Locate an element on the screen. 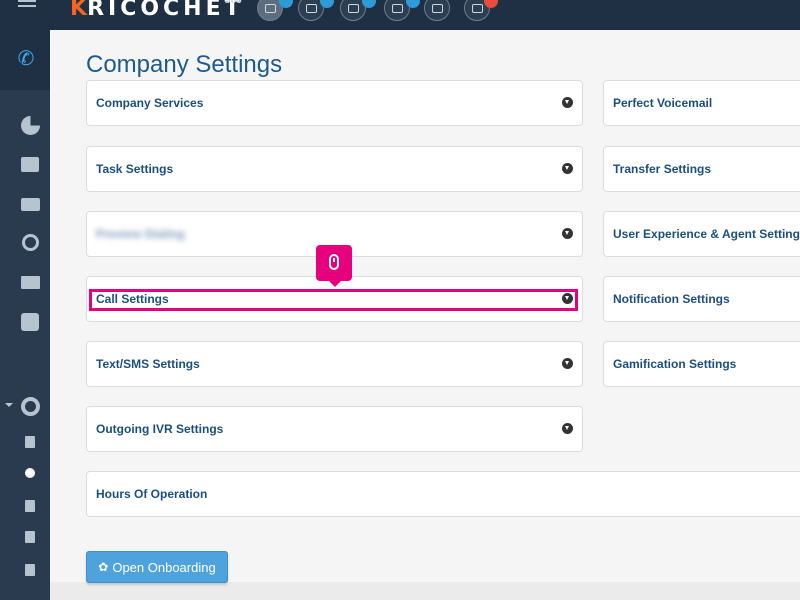 The image size is (800, 600). card-label: Outgoing IVR Settings is located at coordinates (160, 429).